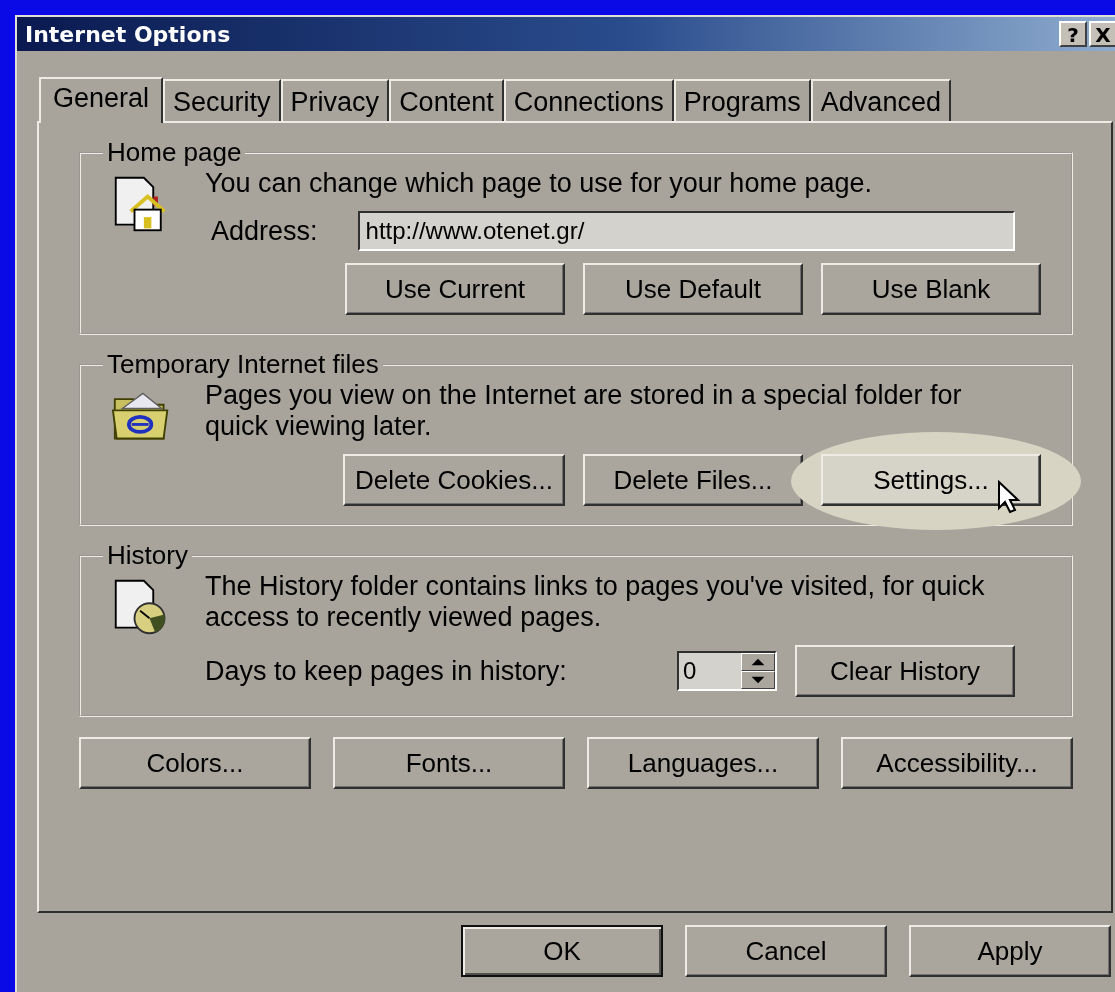  I want to click on tab: Advanced, so click(880, 100).